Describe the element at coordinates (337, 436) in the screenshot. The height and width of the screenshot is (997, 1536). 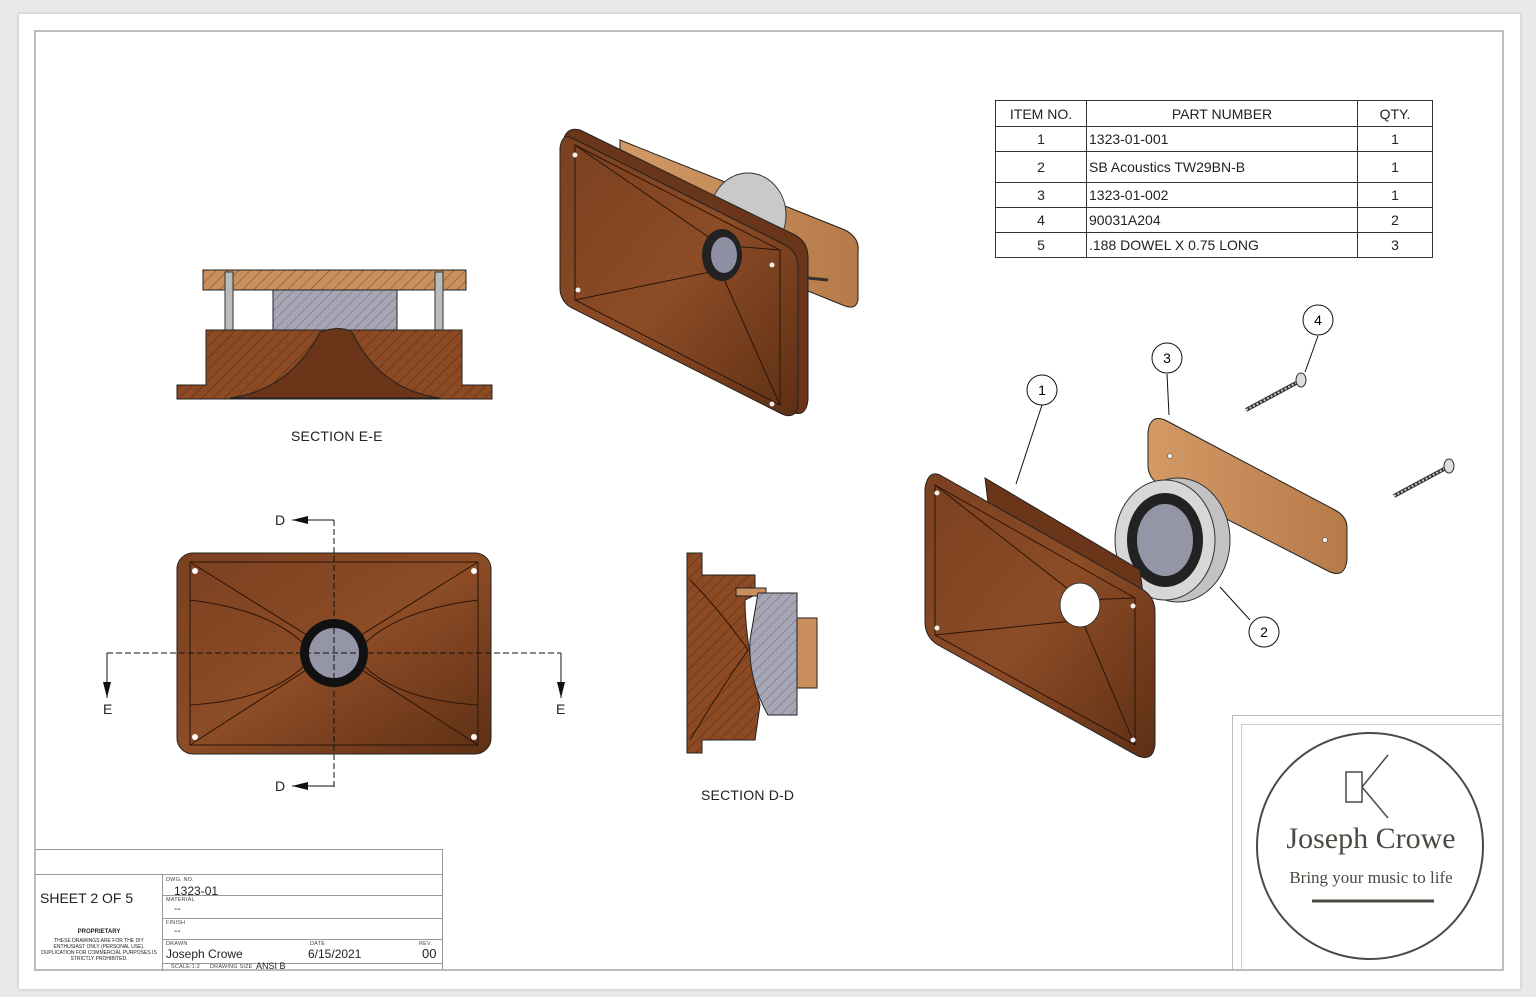
I see `section-e-e-label: SECTION E-E` at that location.